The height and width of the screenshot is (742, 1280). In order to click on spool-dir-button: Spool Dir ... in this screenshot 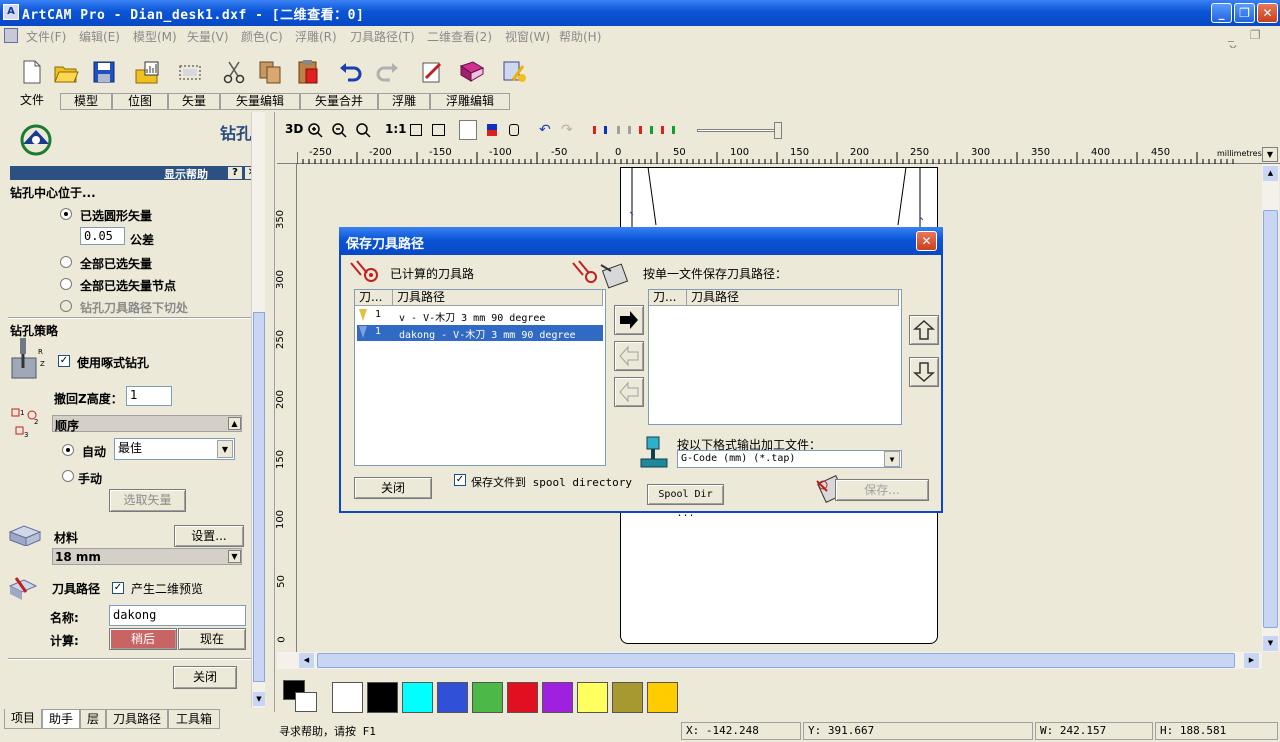, I will do `click(685, 501)`.